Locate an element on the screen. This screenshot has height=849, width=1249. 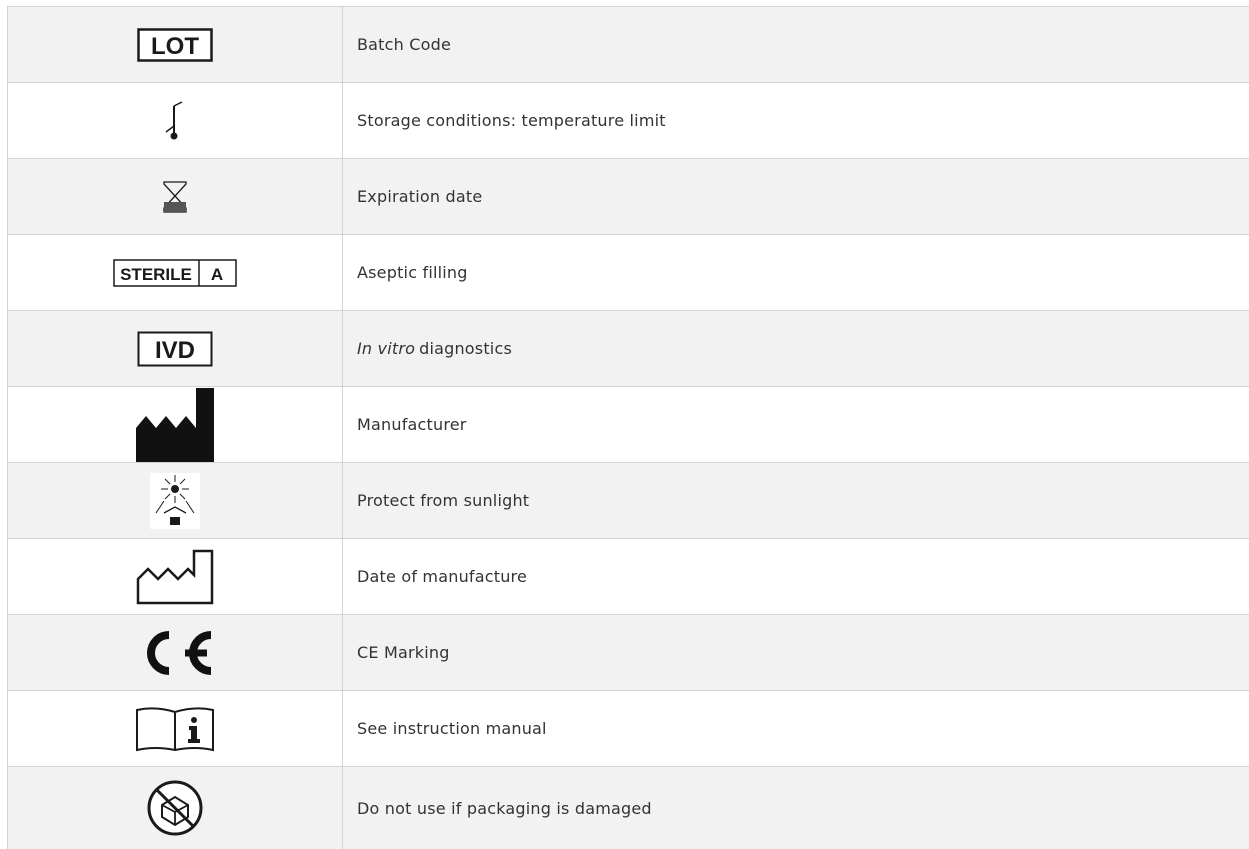
symbol-label: Aseptic filling is located at coordinates (412, 272).